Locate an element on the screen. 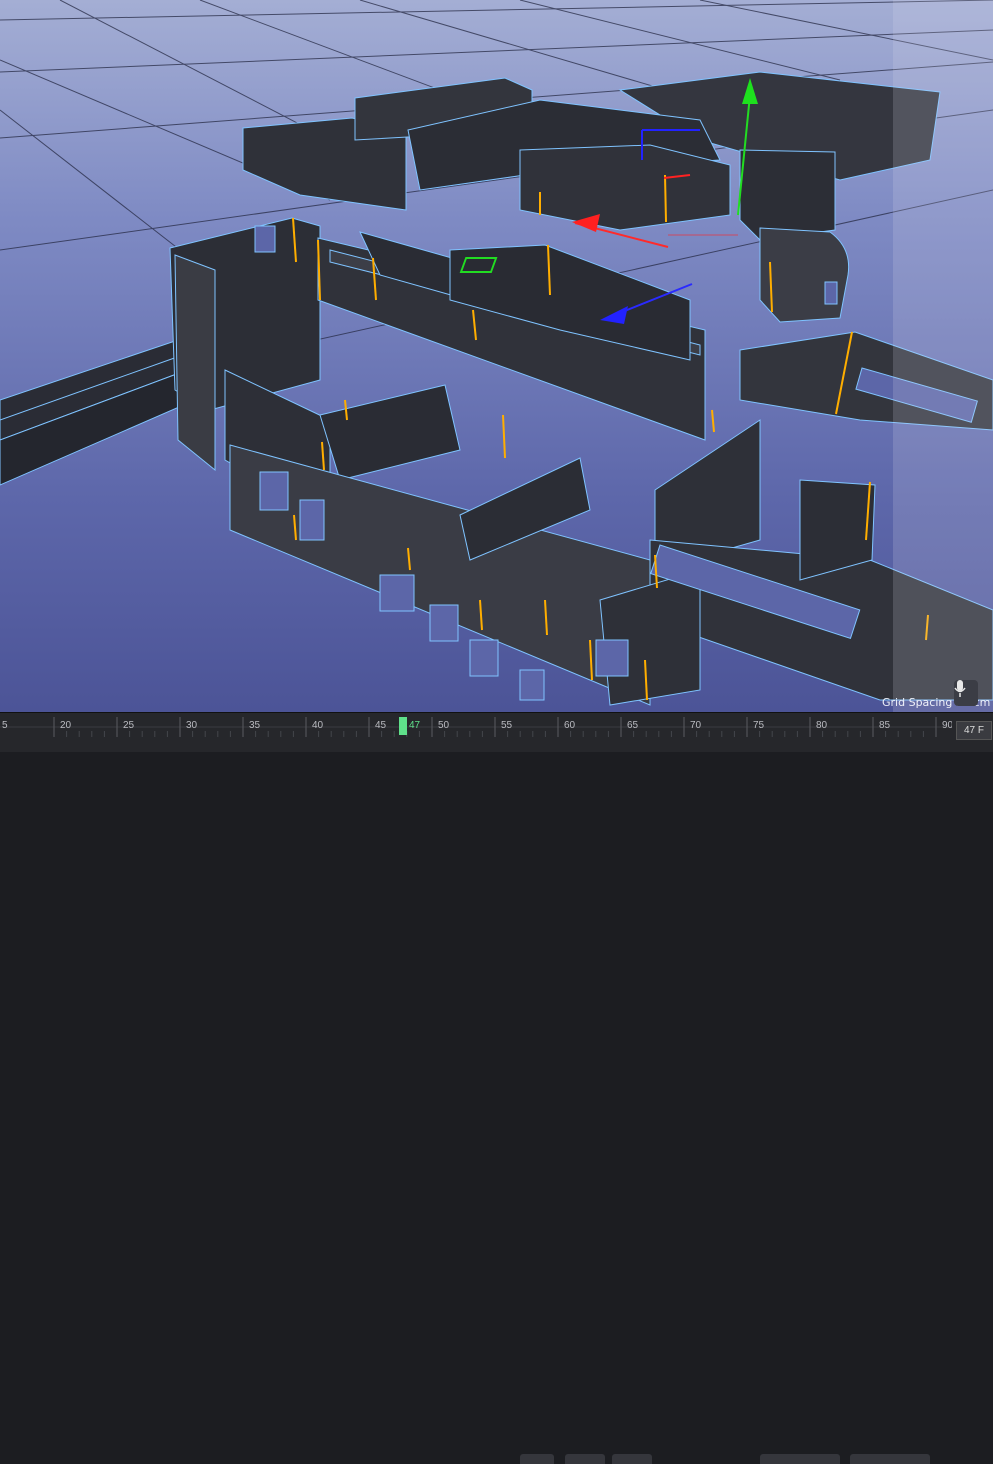  timeline-tick-label: 40 is located at coordinates (318, 725).